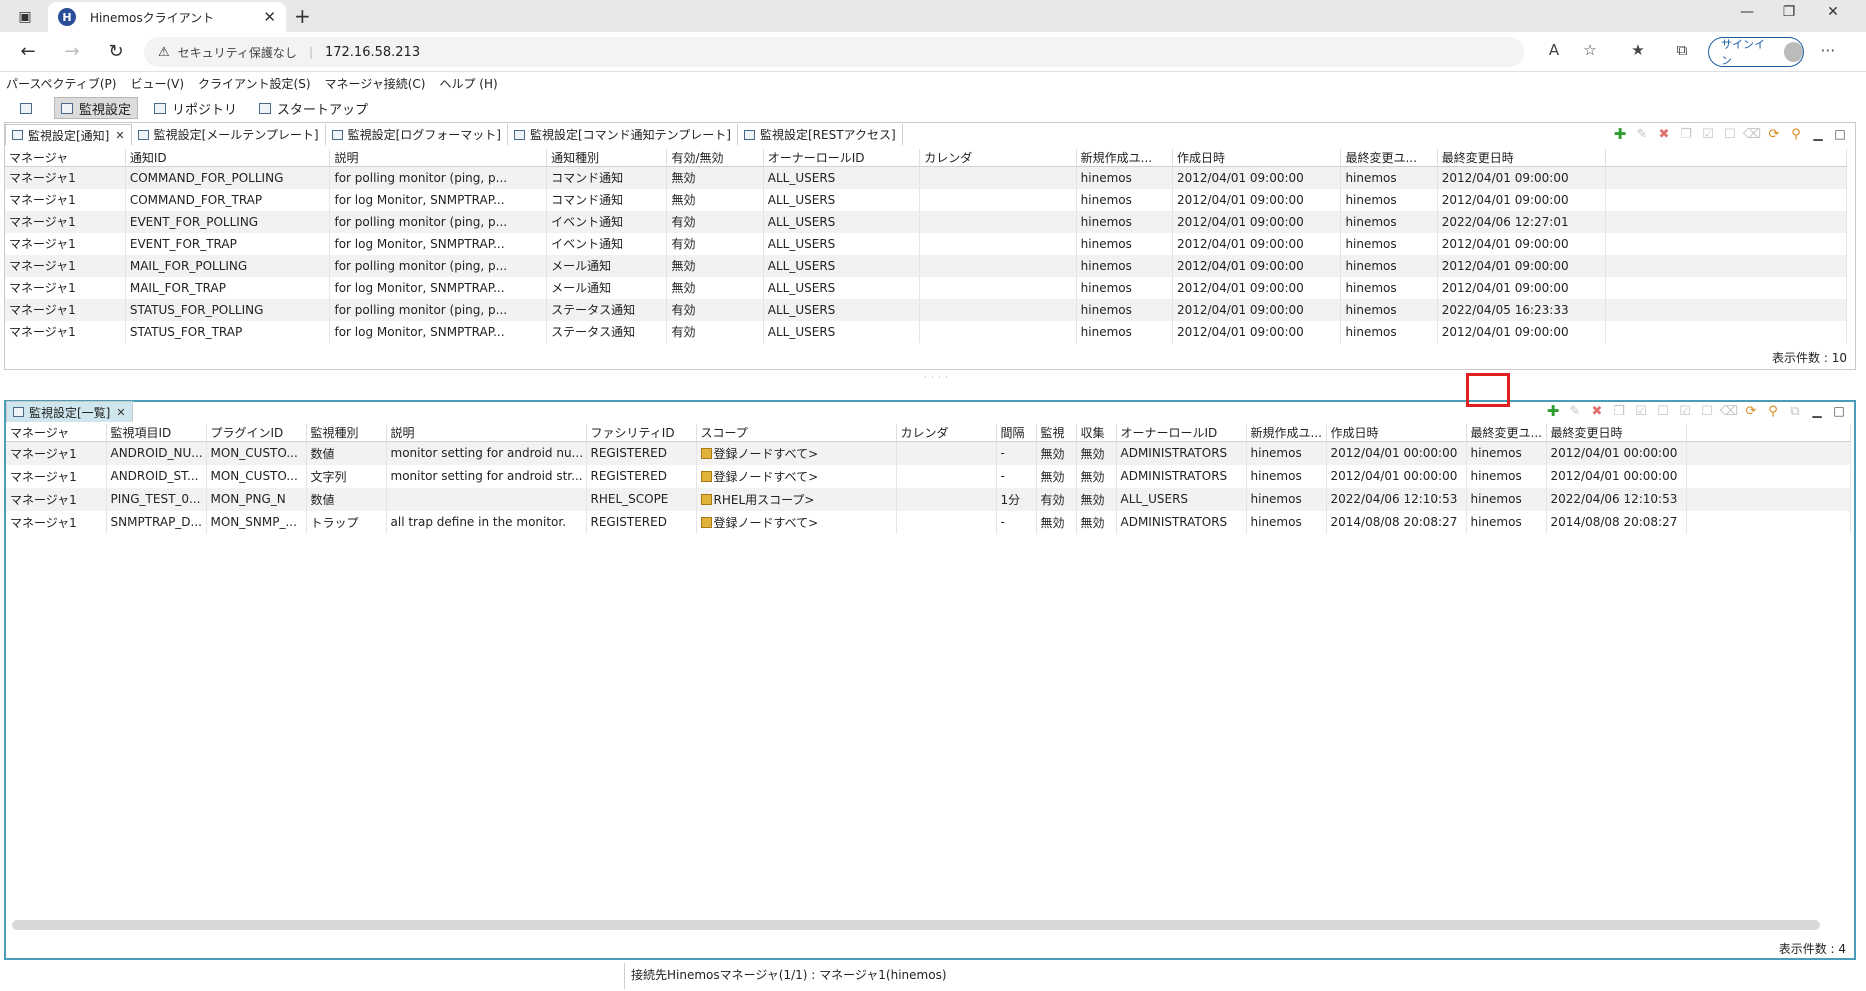  I want to click on column-header: 収集, so click(1096, 433).